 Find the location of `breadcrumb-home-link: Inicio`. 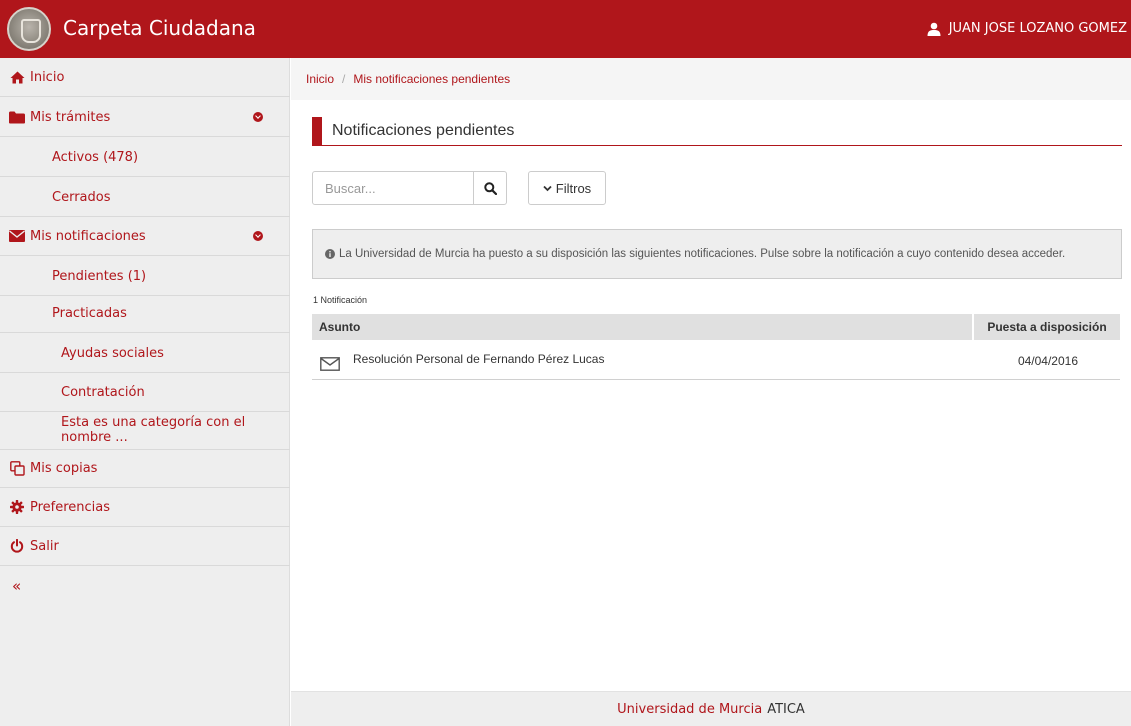

breadcrumb-home-link: Inicio is located at coordinates (320, 79).